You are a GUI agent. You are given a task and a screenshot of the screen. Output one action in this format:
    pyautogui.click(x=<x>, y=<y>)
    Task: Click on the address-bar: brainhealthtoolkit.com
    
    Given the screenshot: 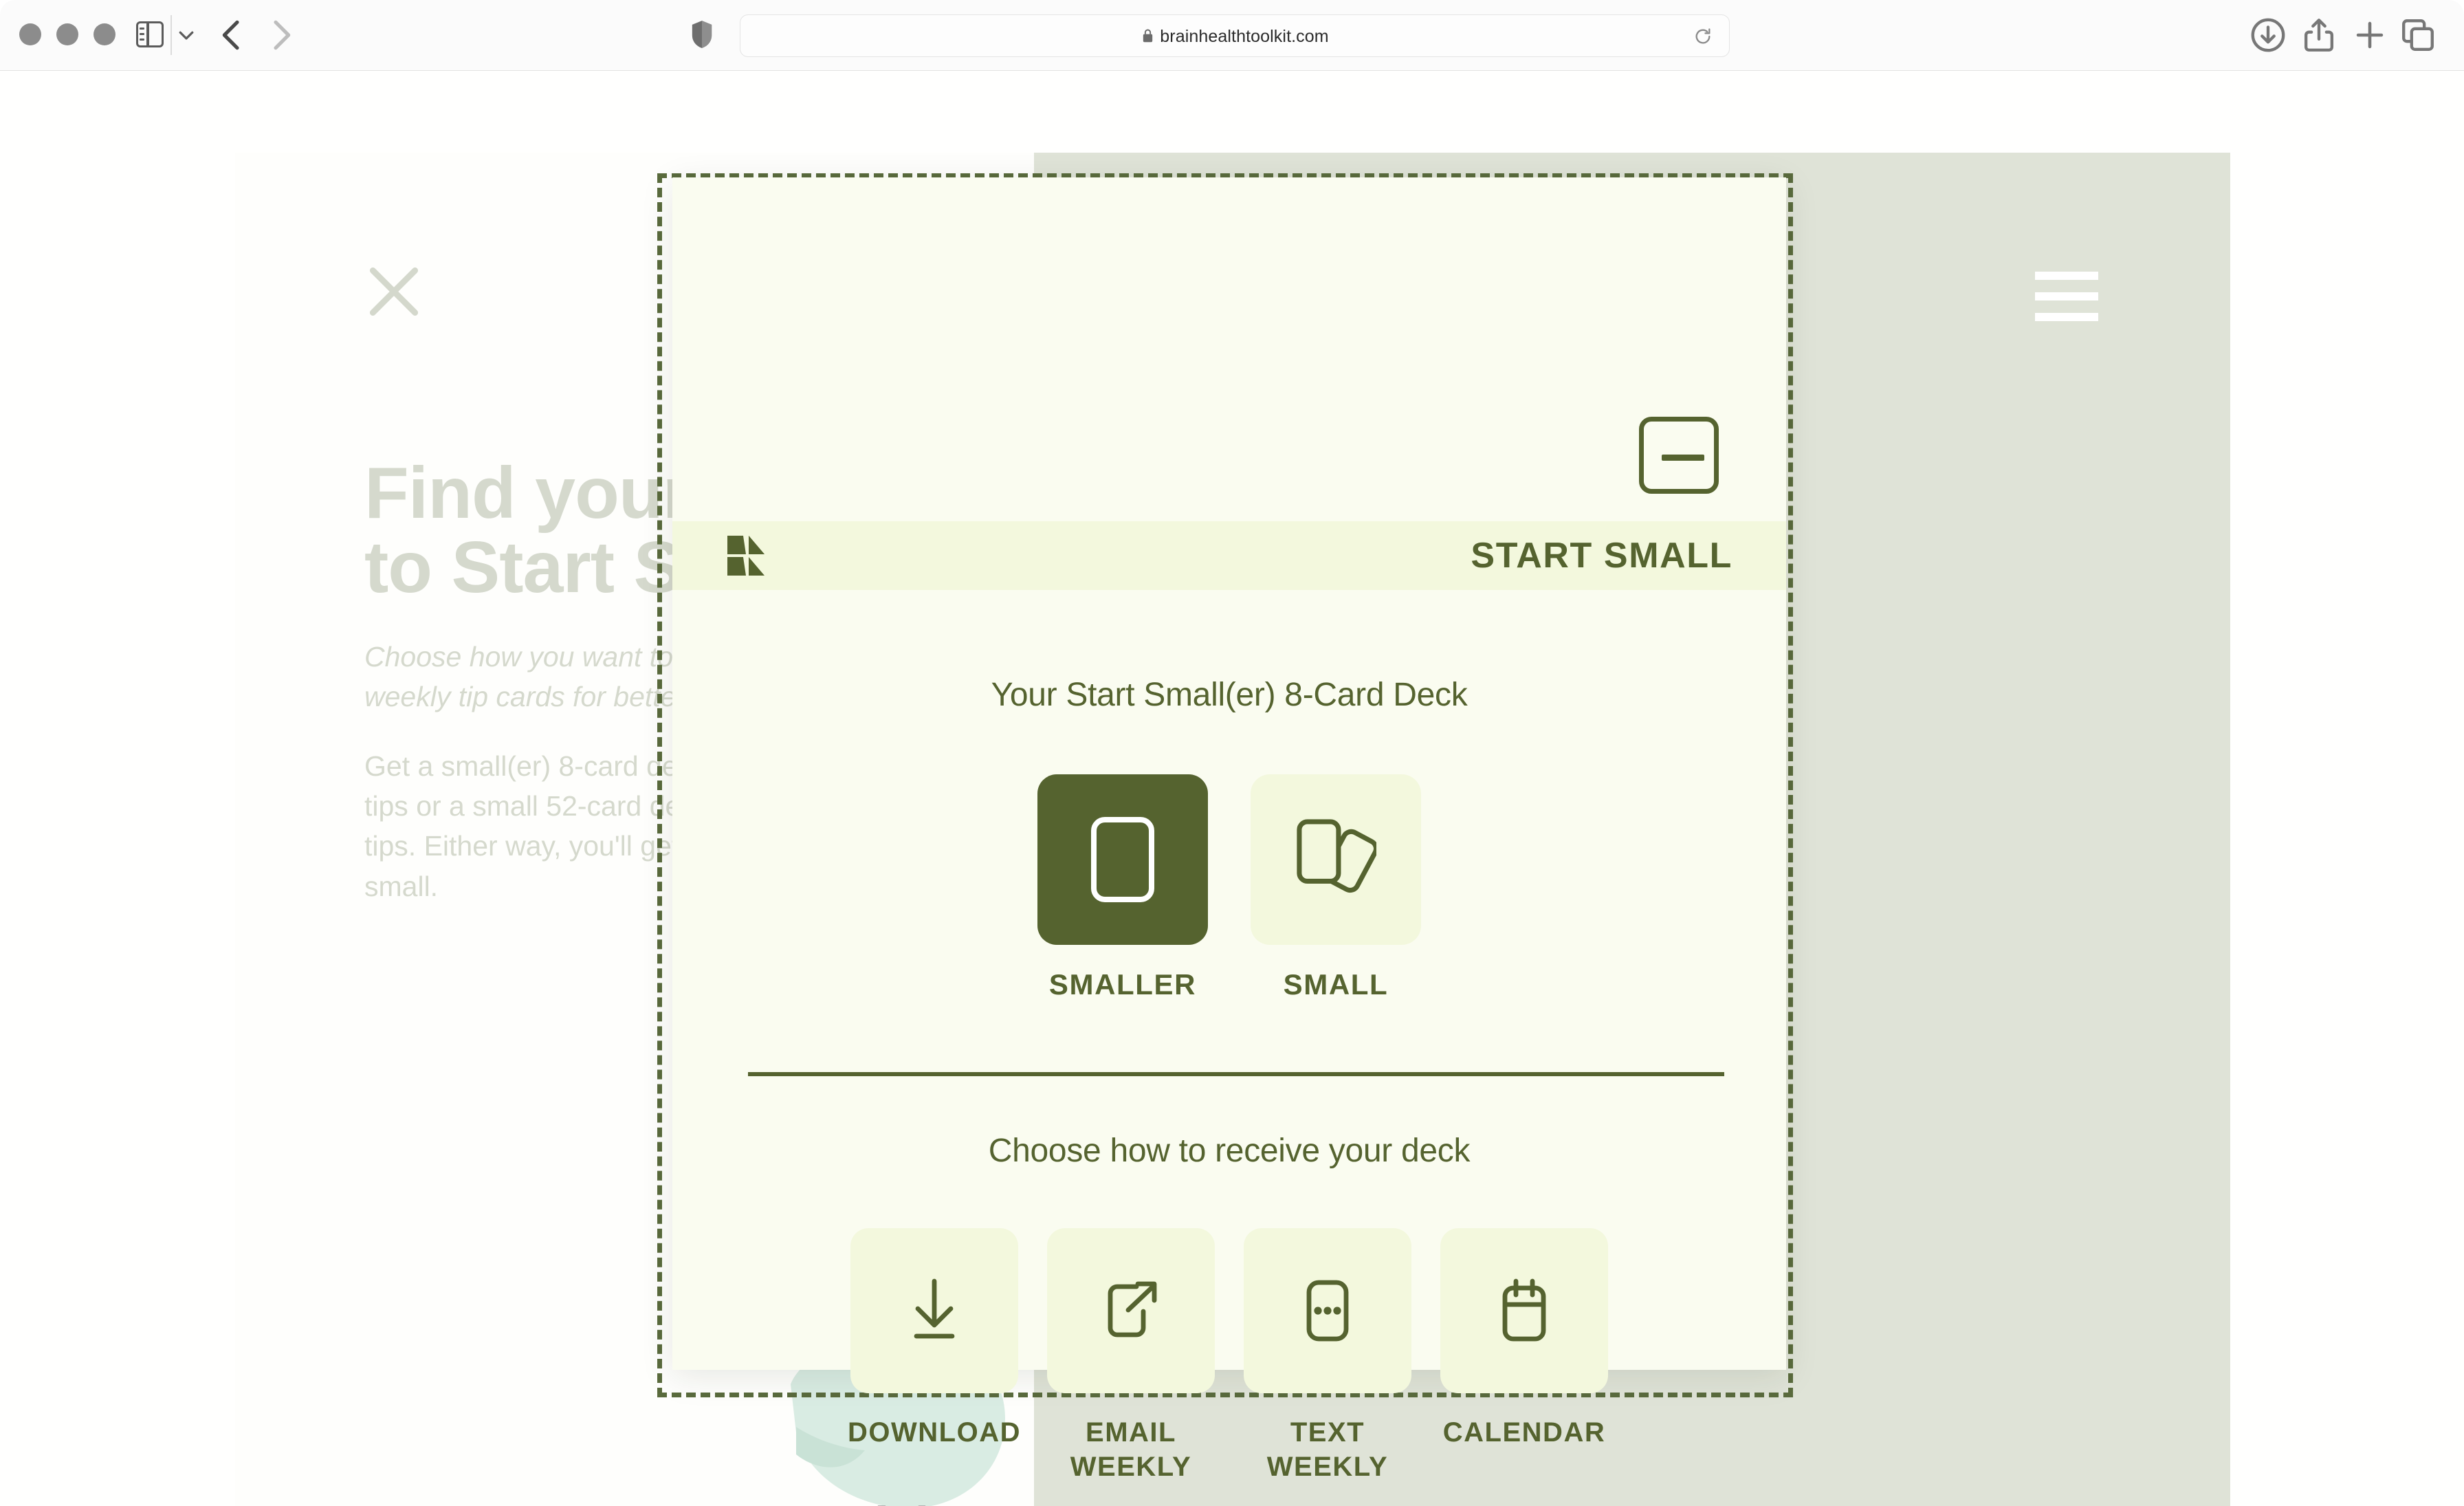 What is the action you would take?
    pyautogui.click(x=1235, y=35)
    